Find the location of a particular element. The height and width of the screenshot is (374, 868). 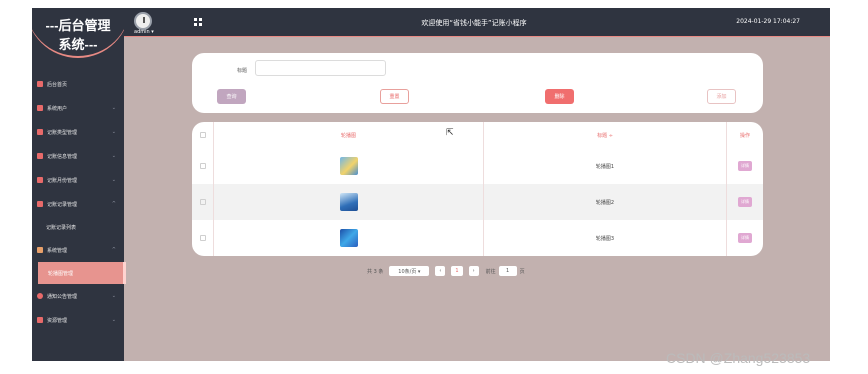

brand: ---后台管理 系统--- is located at coordinates (81, 39).